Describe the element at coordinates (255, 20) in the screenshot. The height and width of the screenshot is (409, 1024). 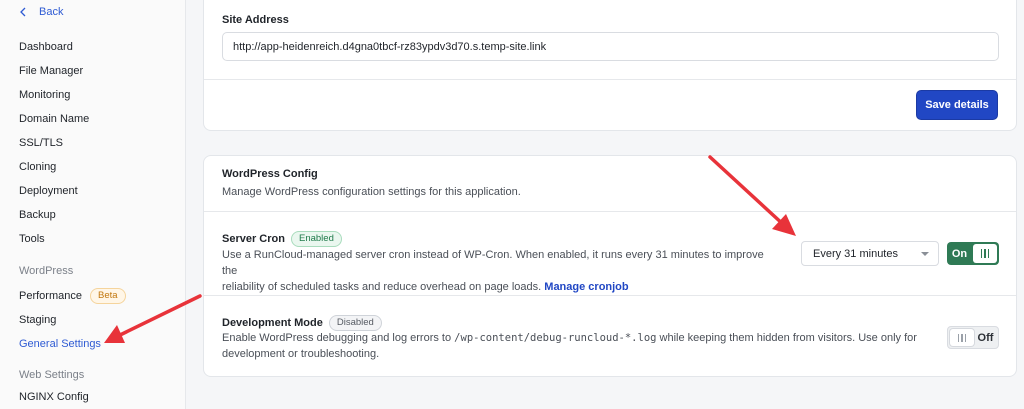
I see `site-address-label: Site Address` at that location.